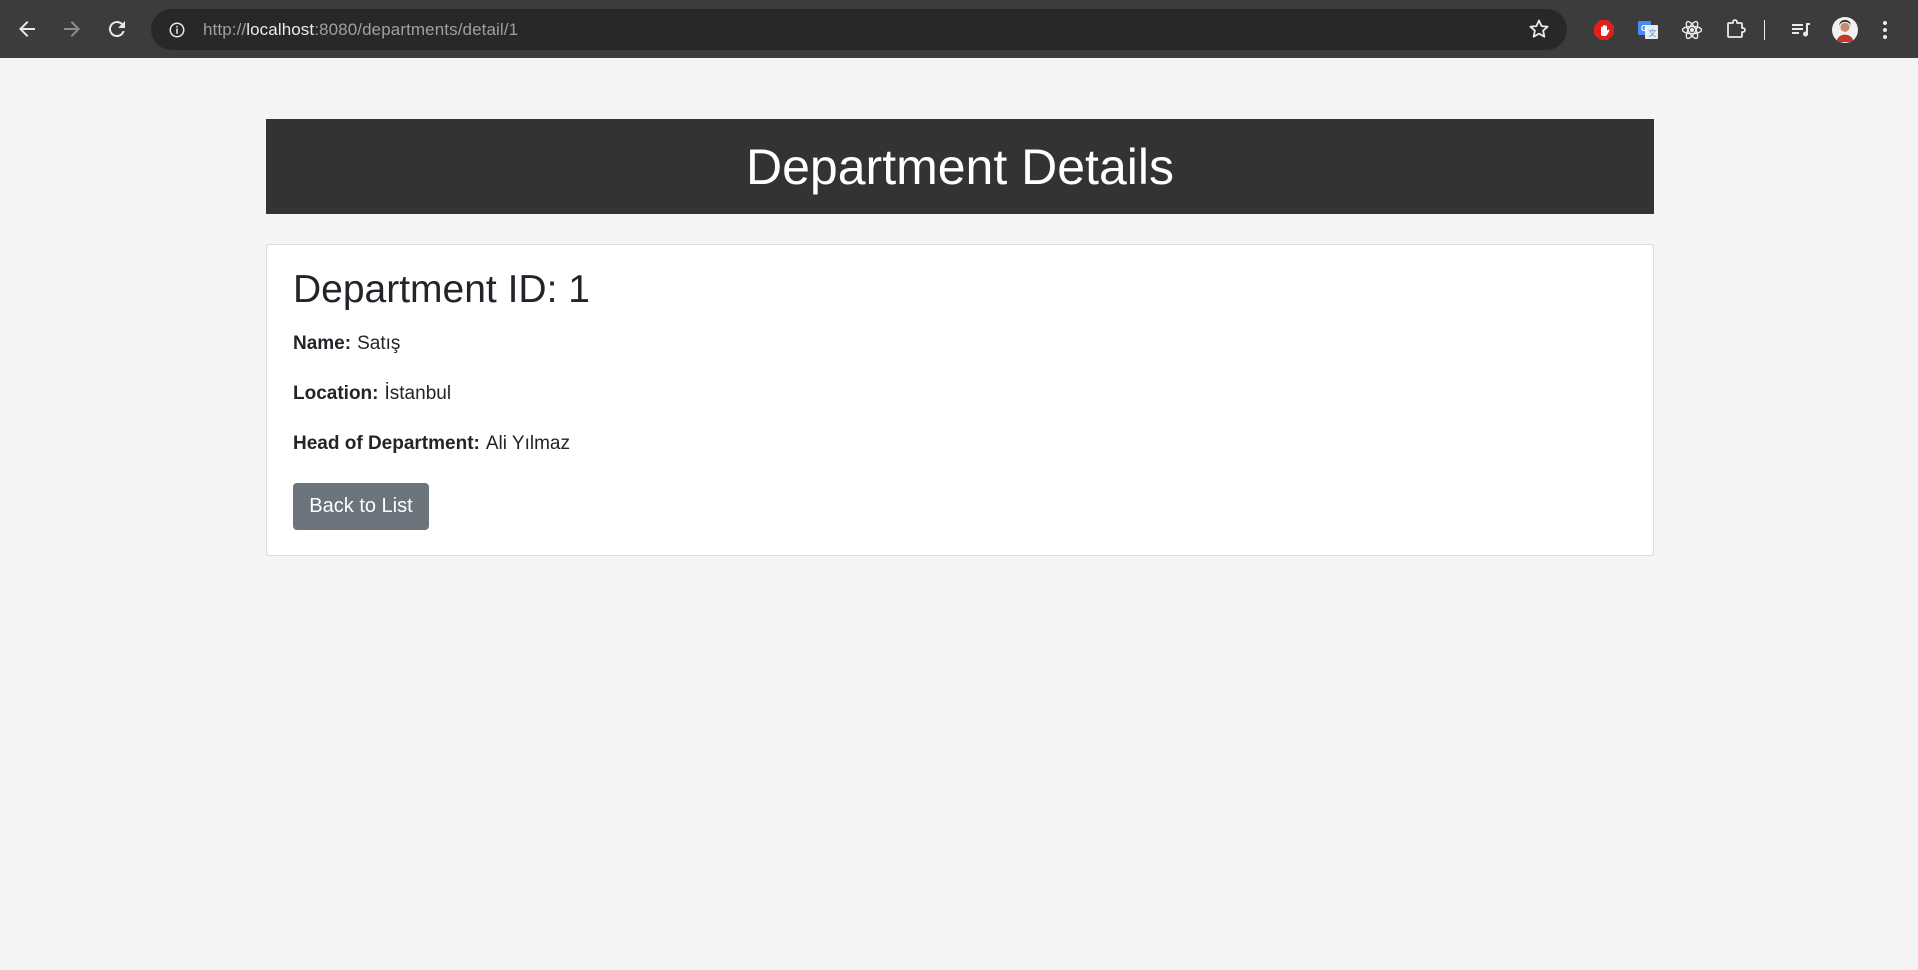 Image resolution: width=1918 pixels, height=970 pixels. What do you see at coordinates (72, 29) in the screenshot?
I see `forward-icon` at bounding box center [72, 29].